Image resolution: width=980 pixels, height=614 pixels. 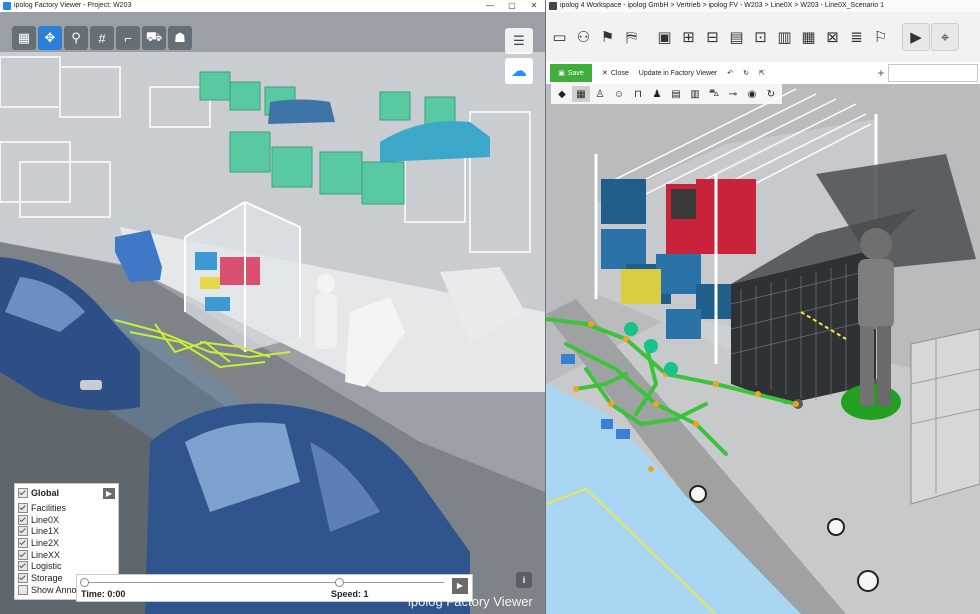 I want to click on layer-label: Line0X, so click(x=45, y=519).